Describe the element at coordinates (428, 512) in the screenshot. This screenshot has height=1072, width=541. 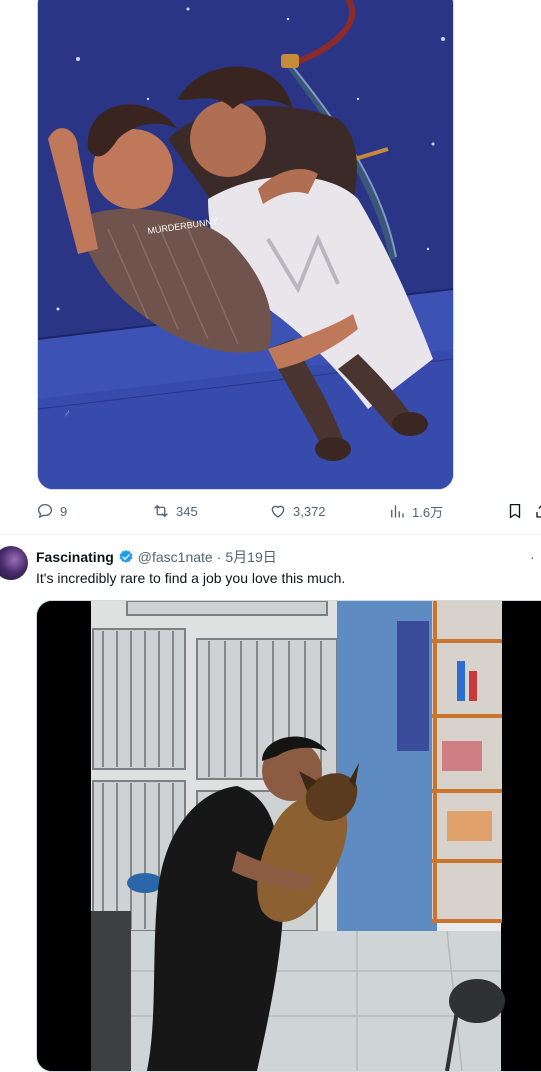
I see `view-count: 1.6万` at that location.